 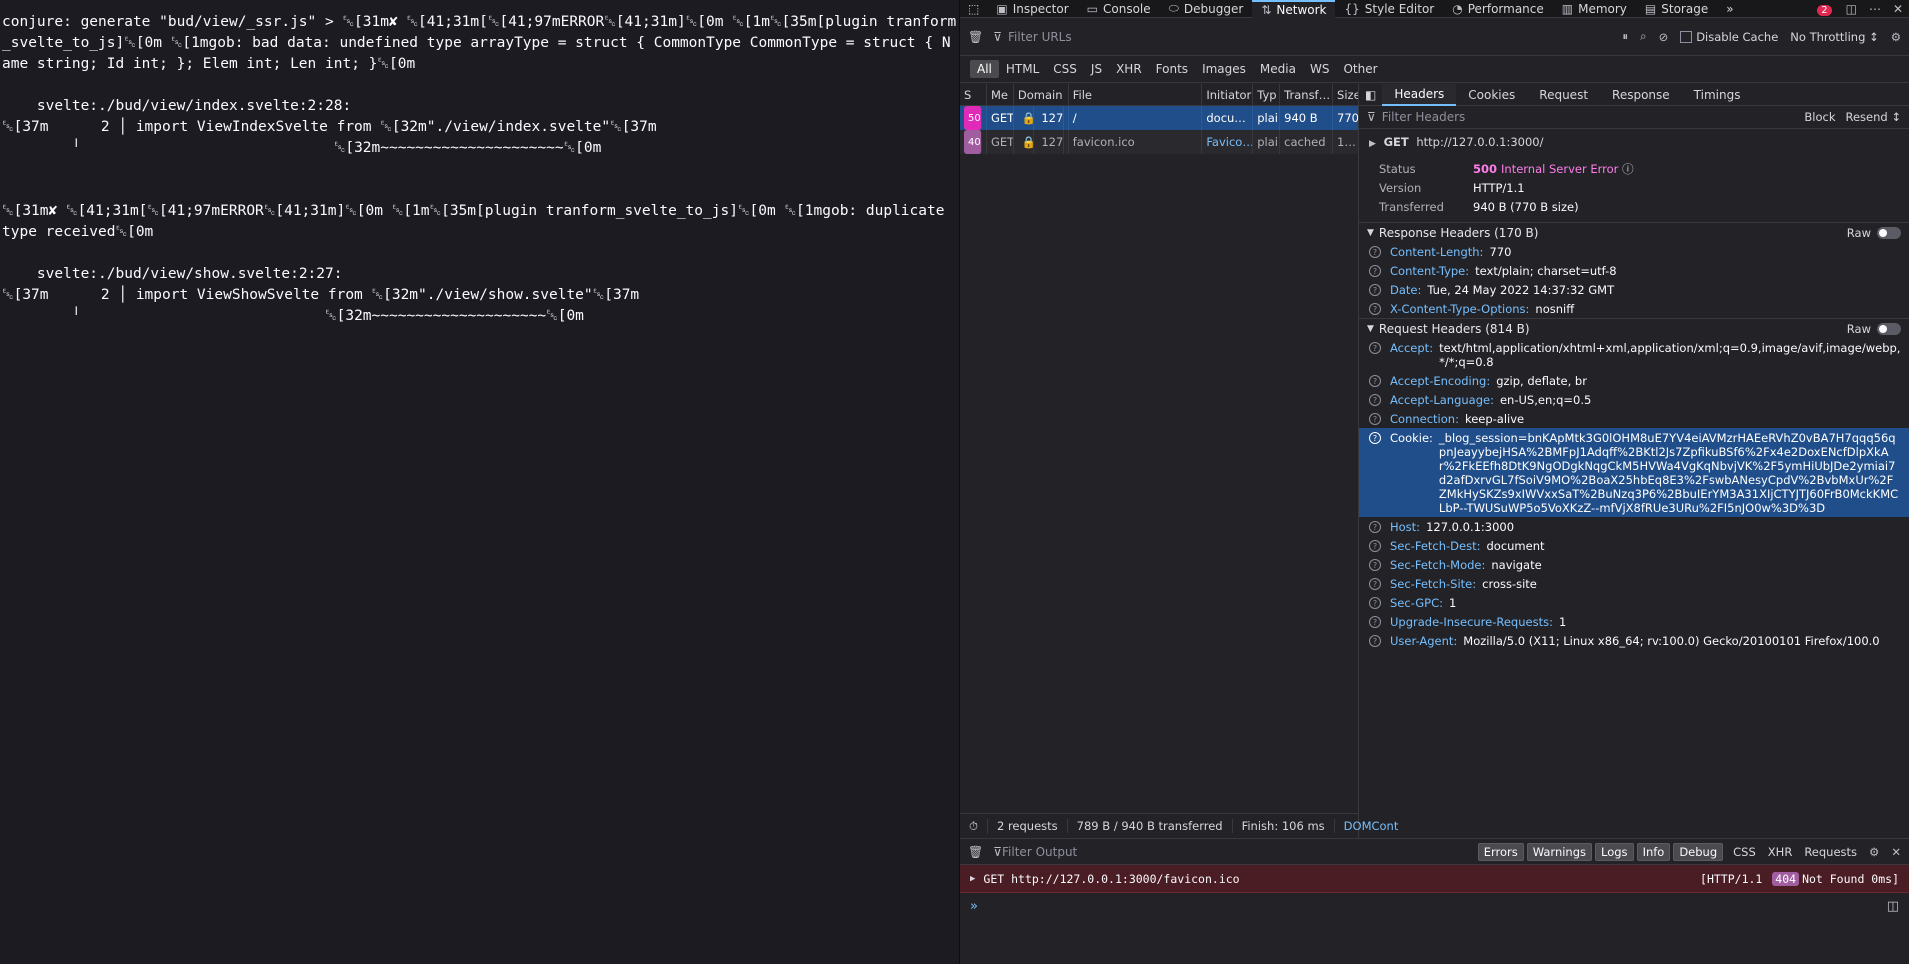 What do you see at coordinates (1634, 526) in the screenshot?
I see `header-row: ? Host: 127.0.0.1:3000` at bounding box center [1634, 526].